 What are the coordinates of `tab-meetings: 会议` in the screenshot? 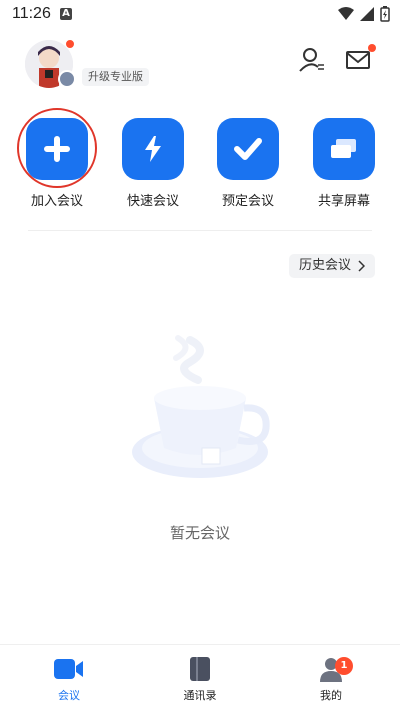 It's located at (69, 679).